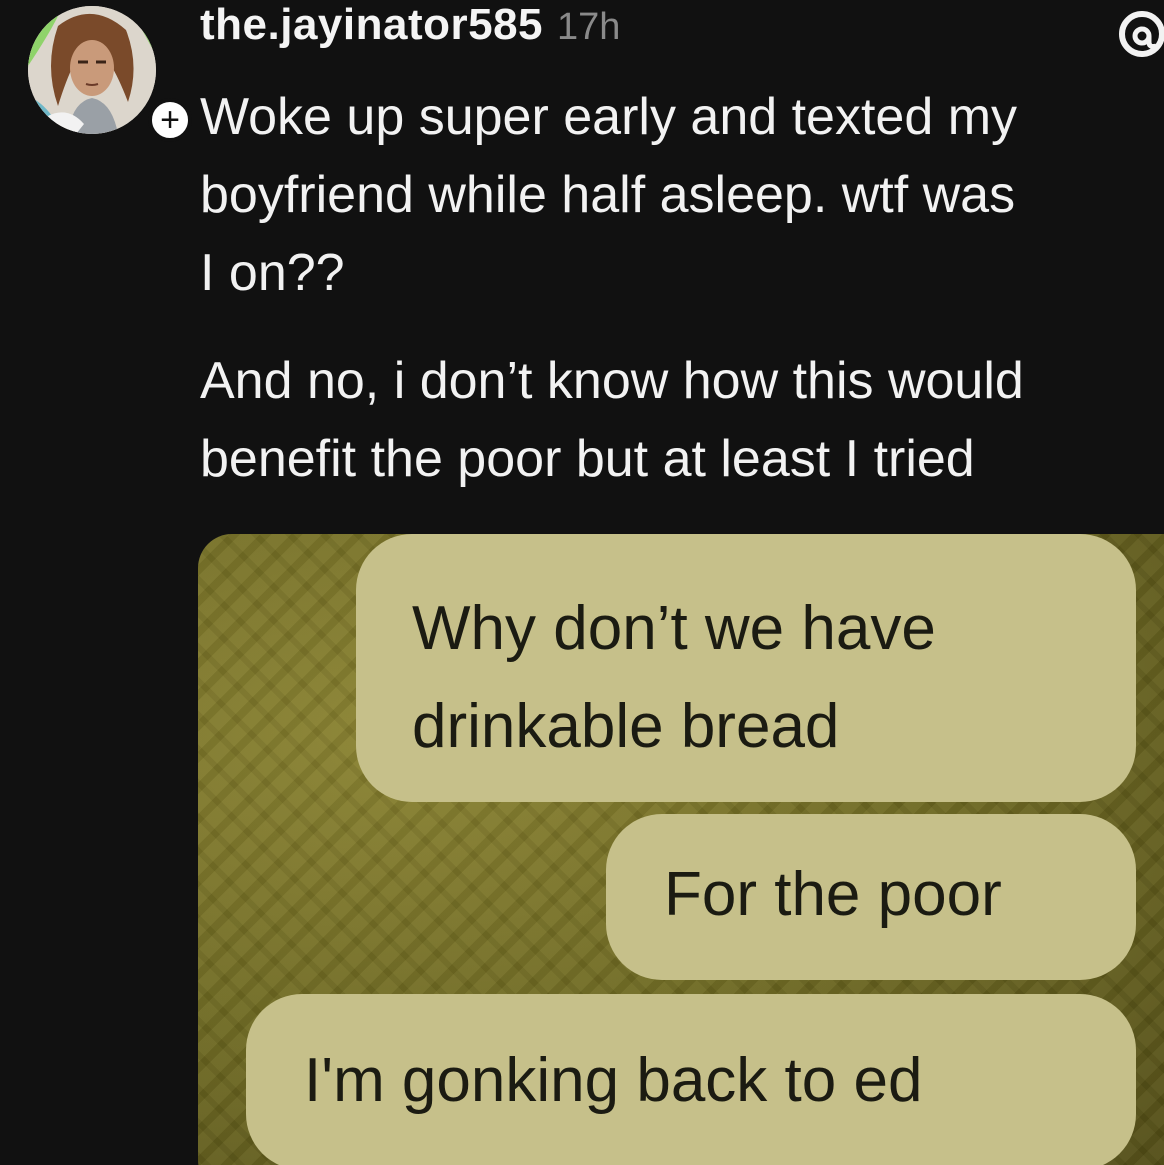 Image resolution: width=1164 pixels, height=1165 pixels. Describe the element at coordinates (612, 381) in the screenshot. I see `post-text-line: And no, i don’t know how this would` at that location.